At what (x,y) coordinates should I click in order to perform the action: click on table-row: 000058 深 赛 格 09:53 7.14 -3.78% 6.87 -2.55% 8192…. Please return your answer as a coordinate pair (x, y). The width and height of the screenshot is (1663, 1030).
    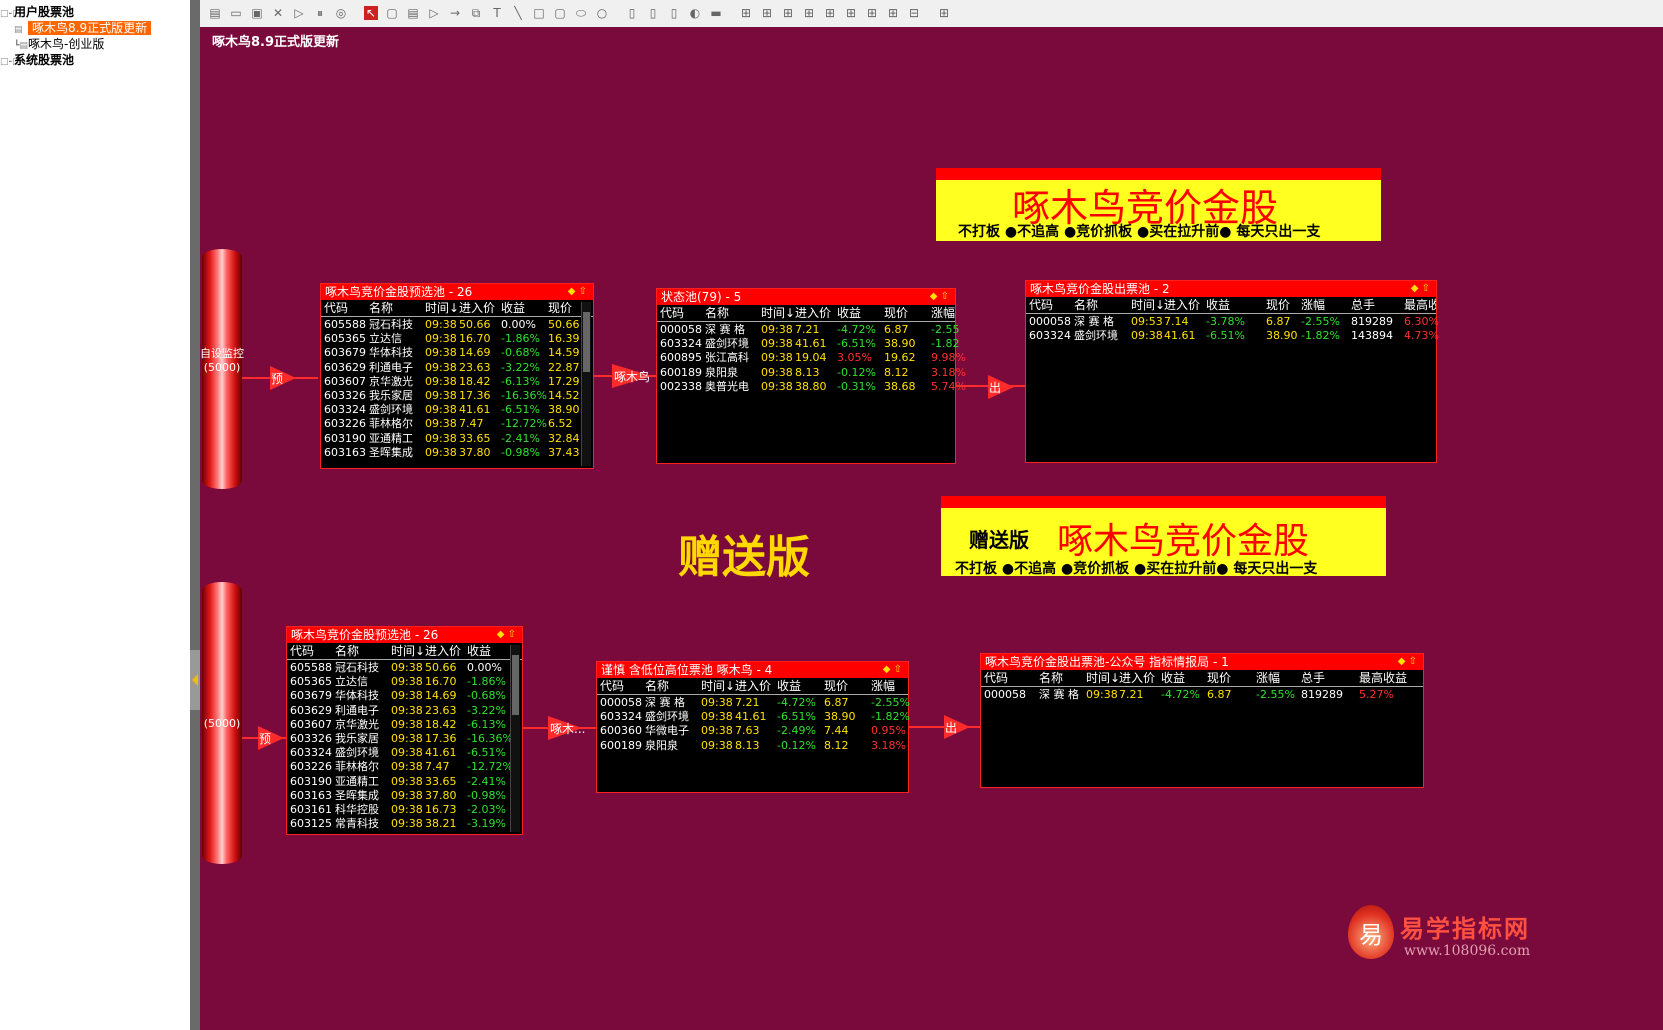
    Looking at the image, I should click on (1232, 322).